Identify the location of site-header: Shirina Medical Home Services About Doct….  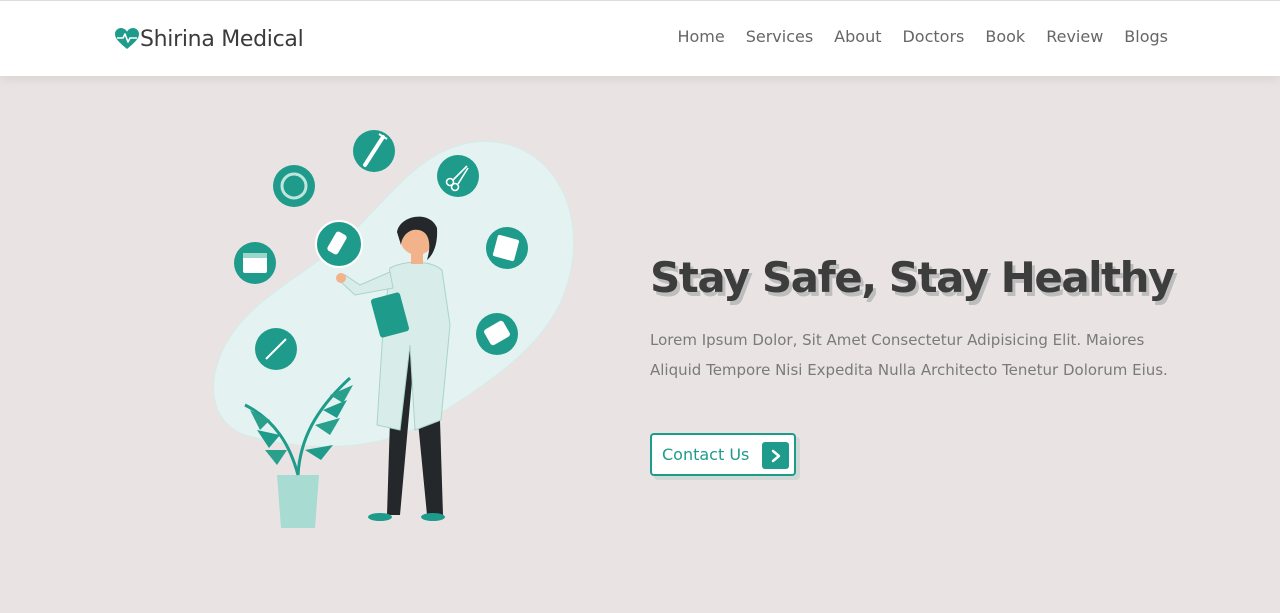
(640, 38).